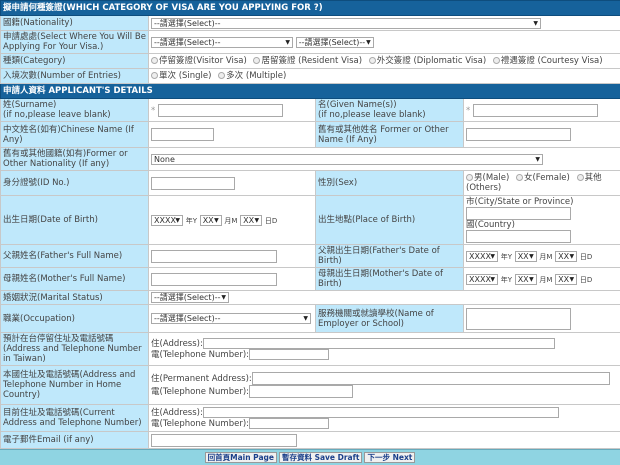 The height and width of the screenshot is (465, 620). I want to click on mother-name-label: 母親姓名(Mother's Full Name), so click(75, 279).